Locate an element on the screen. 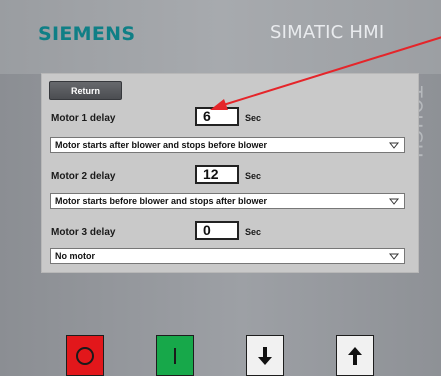  motor-3-delay-input: 0 is located at coordinates (217, 230).